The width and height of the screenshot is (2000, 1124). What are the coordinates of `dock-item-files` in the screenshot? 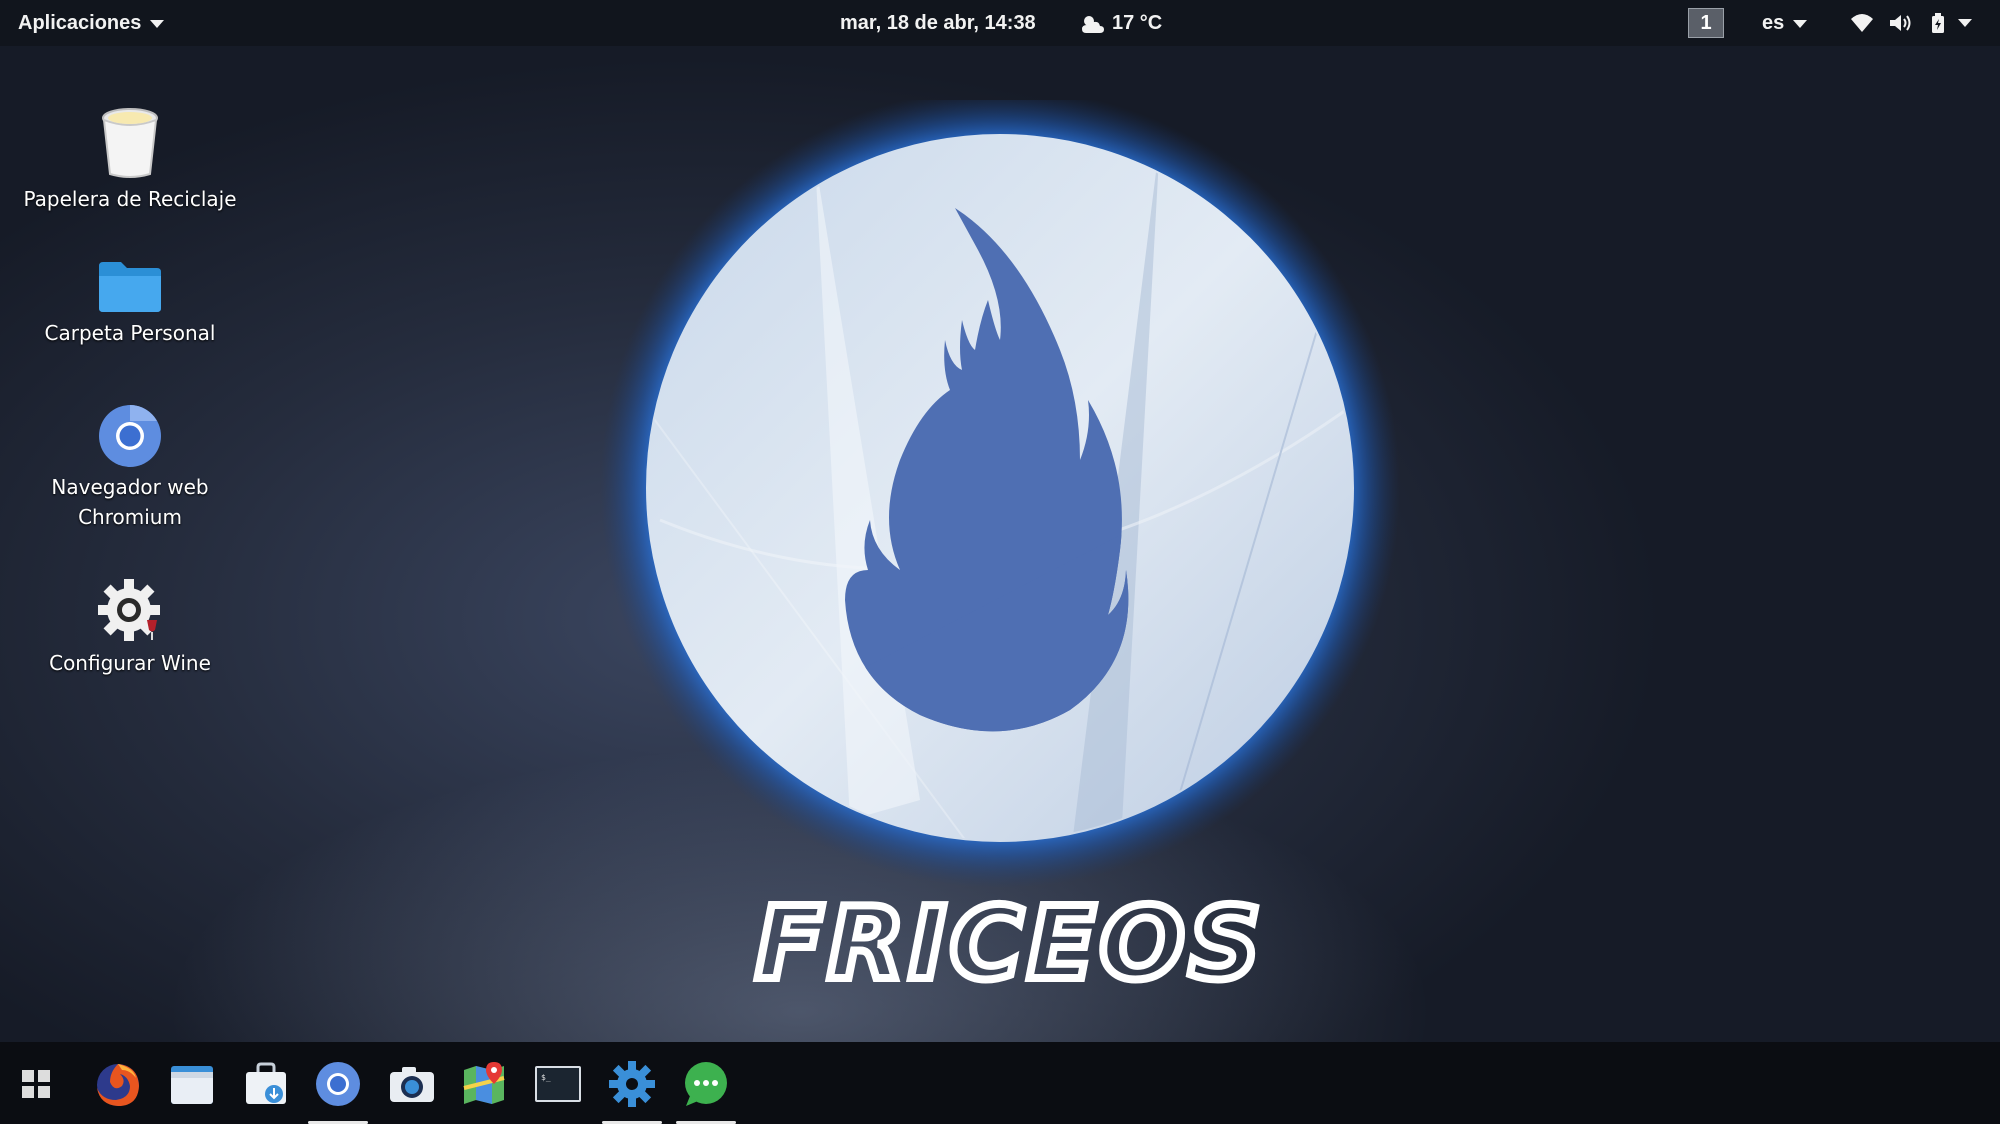 It's located at (192, 1084).